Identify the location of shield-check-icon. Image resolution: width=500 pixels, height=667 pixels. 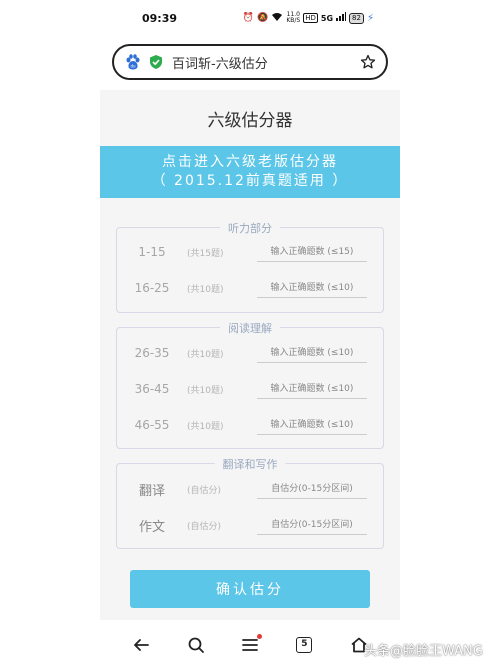
(156, 62).